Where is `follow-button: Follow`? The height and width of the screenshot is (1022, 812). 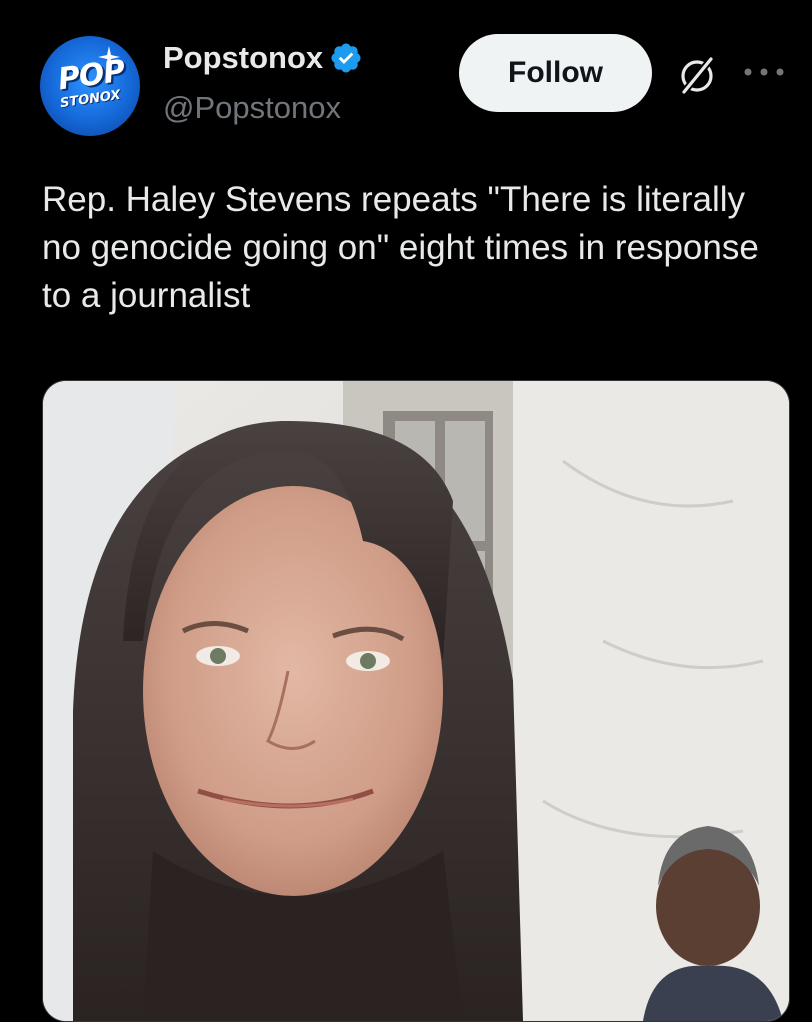 follow-button: Follow is located at coordinates (555, 73).